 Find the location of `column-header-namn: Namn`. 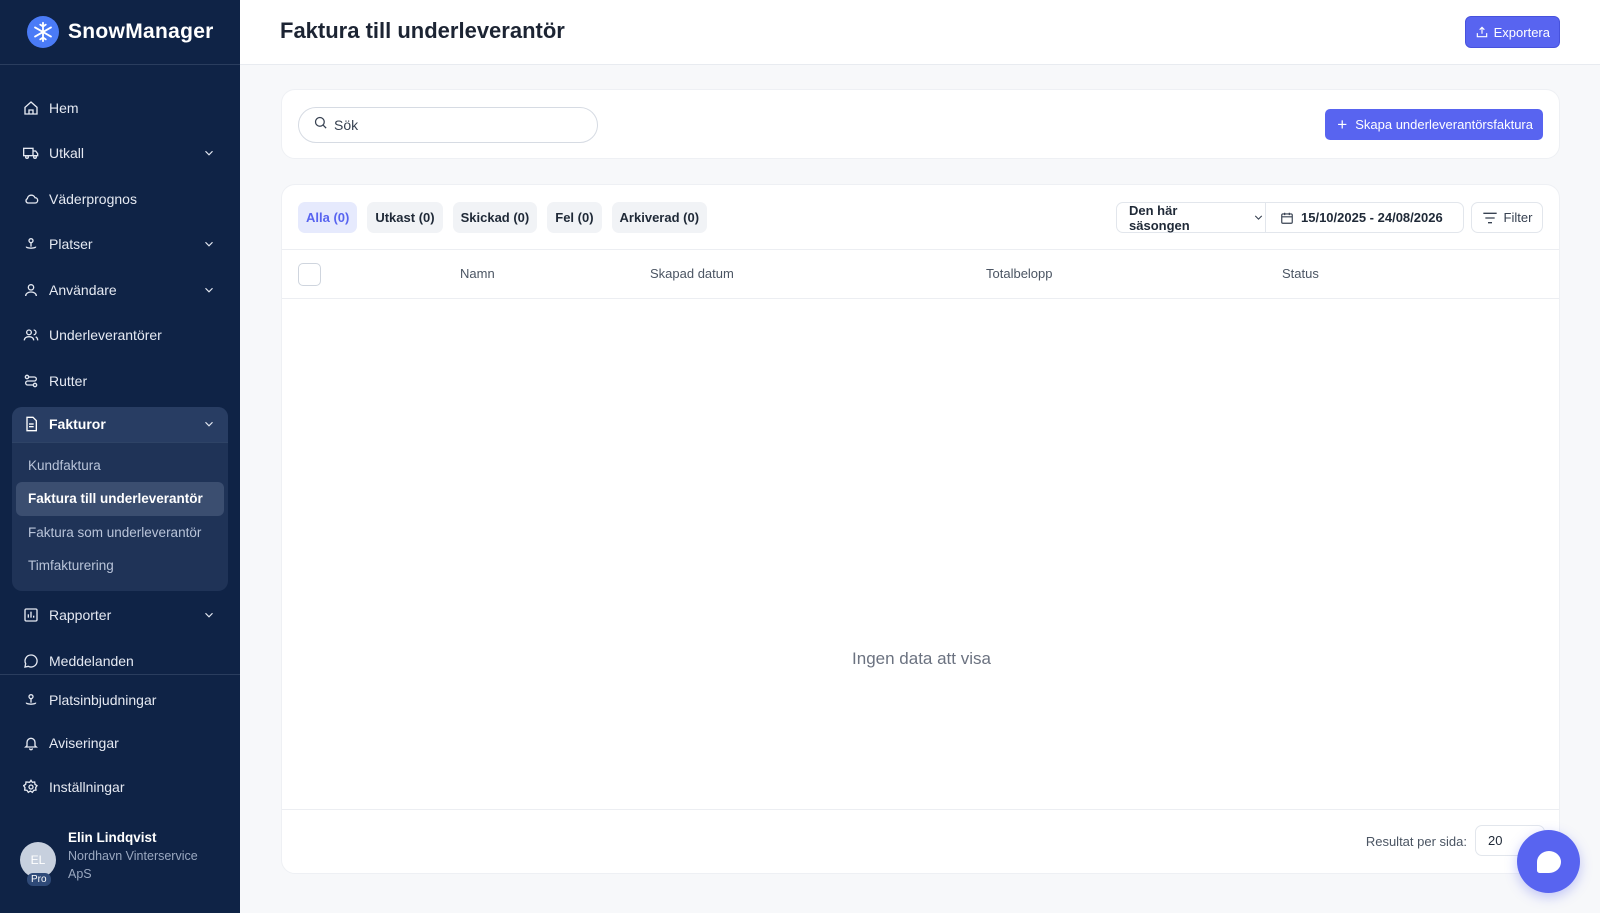

column-header-namn: Namn is located at coordinates (477, 273).